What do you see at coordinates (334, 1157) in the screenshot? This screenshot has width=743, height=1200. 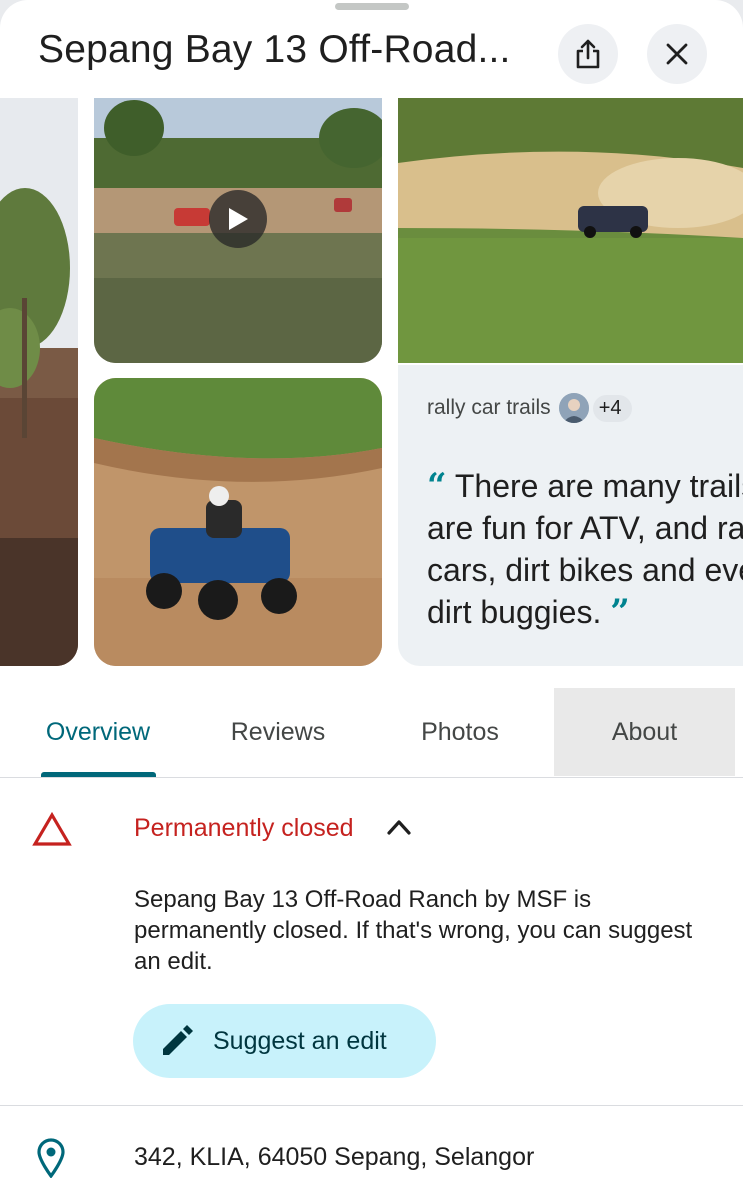 I see `address-text: 342, KLIA, 64050 Sepang, Selangor` at bounding box center [334, 1157].